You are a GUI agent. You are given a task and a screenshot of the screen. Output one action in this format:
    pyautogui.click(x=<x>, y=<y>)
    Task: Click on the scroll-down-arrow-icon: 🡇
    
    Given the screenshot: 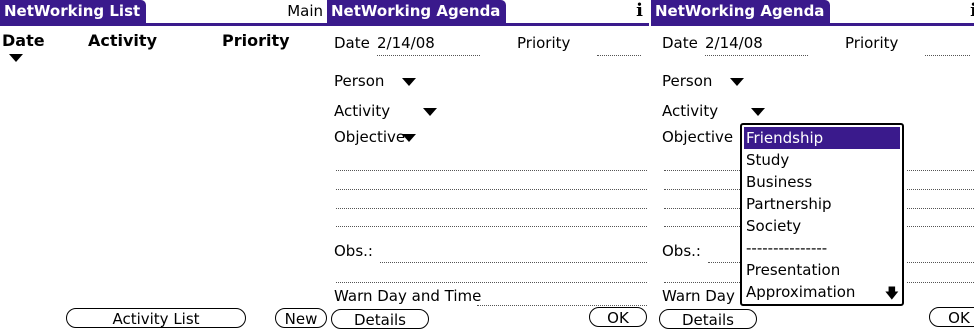 What is the action you would take?
    pyautogui.click(x=892, y=294)
    